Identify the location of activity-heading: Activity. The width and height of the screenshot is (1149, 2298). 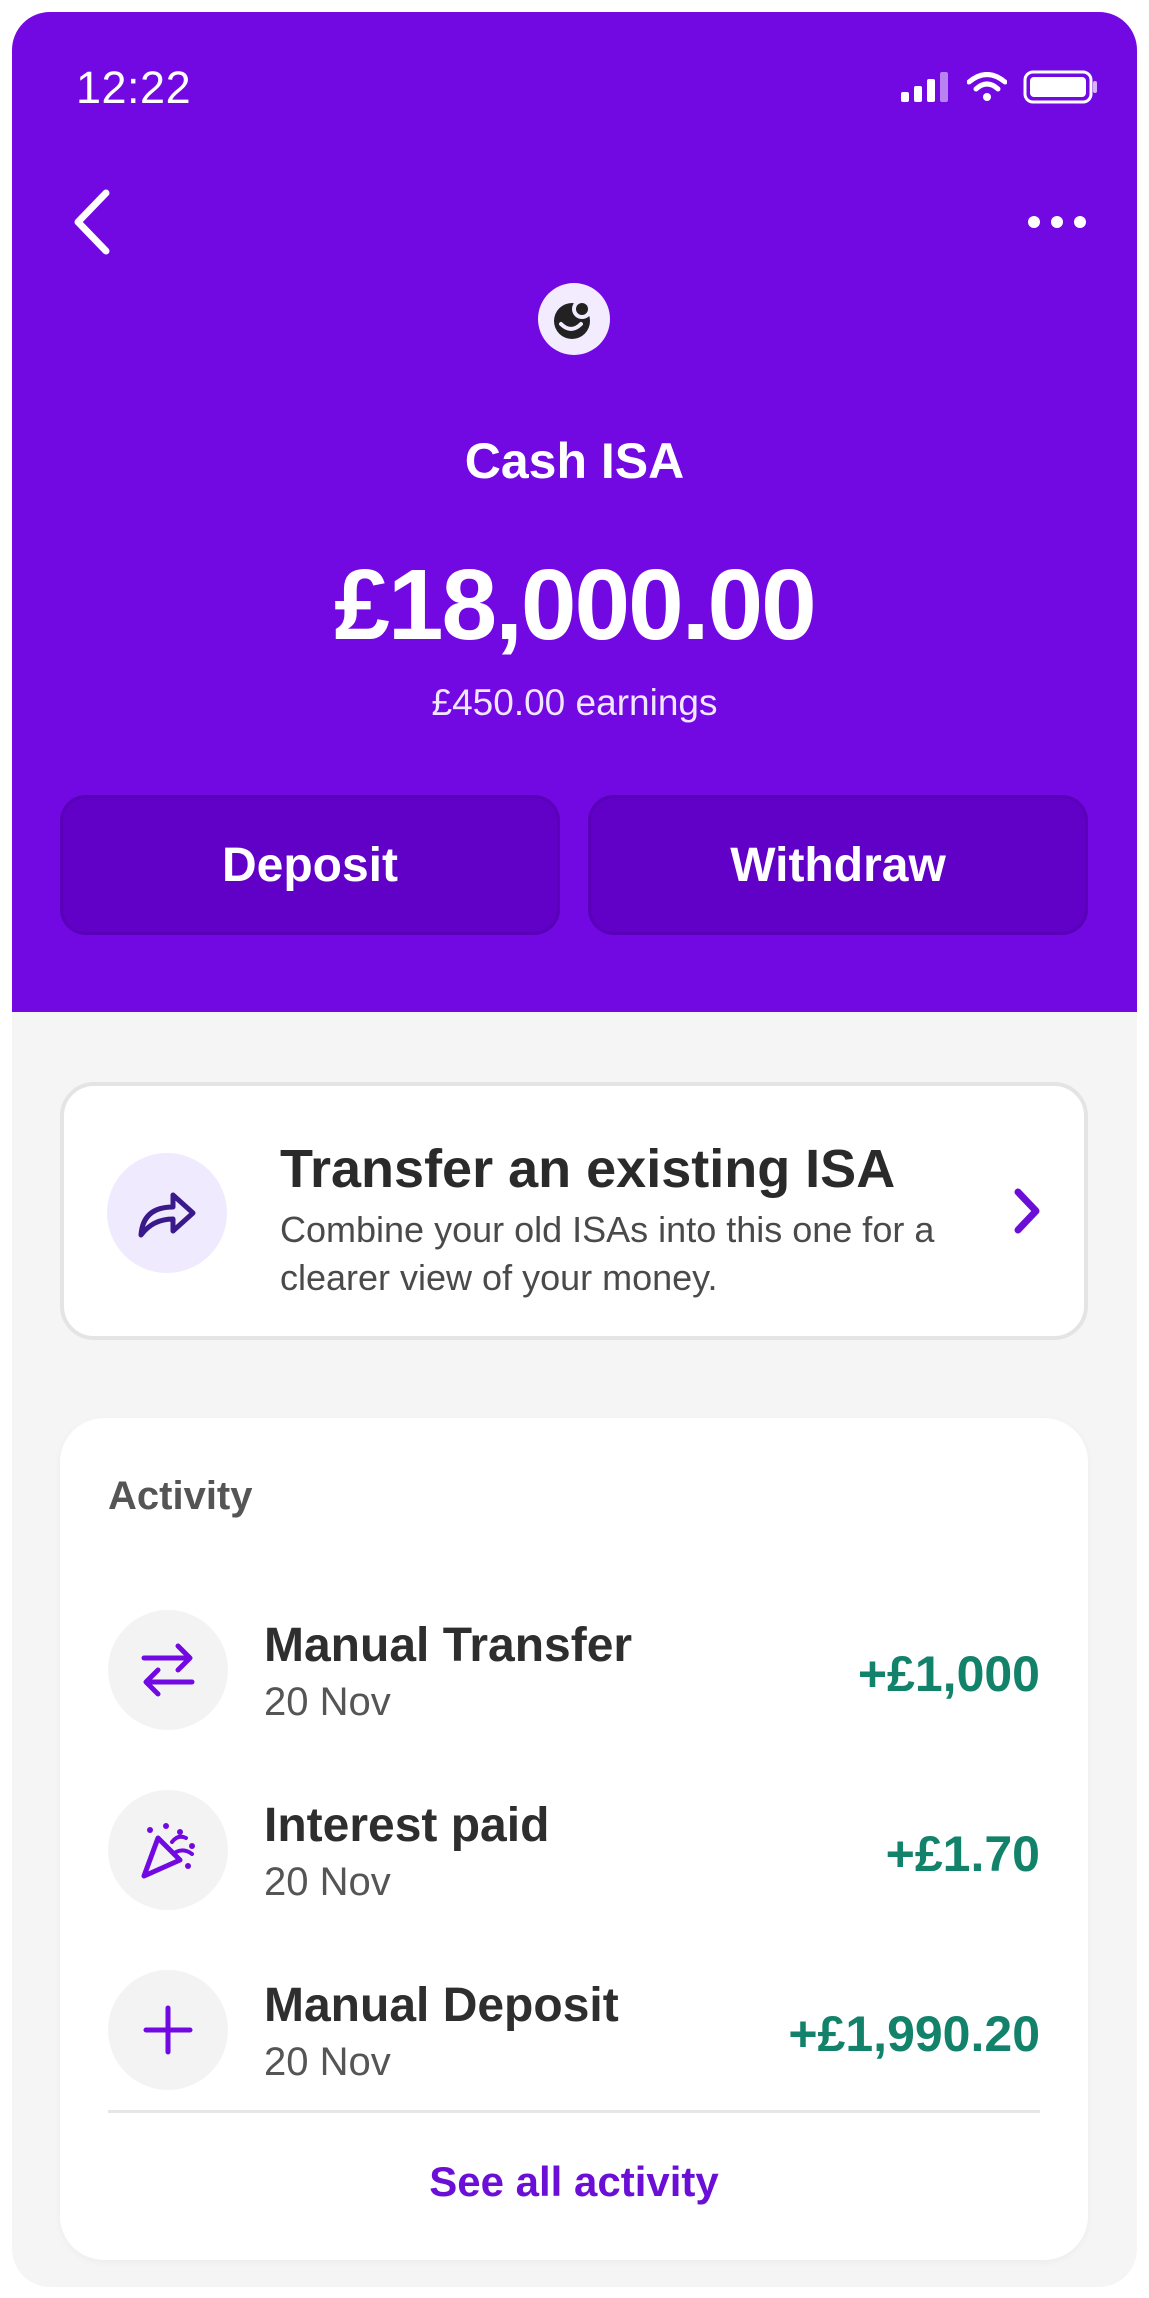
(180, 1496).